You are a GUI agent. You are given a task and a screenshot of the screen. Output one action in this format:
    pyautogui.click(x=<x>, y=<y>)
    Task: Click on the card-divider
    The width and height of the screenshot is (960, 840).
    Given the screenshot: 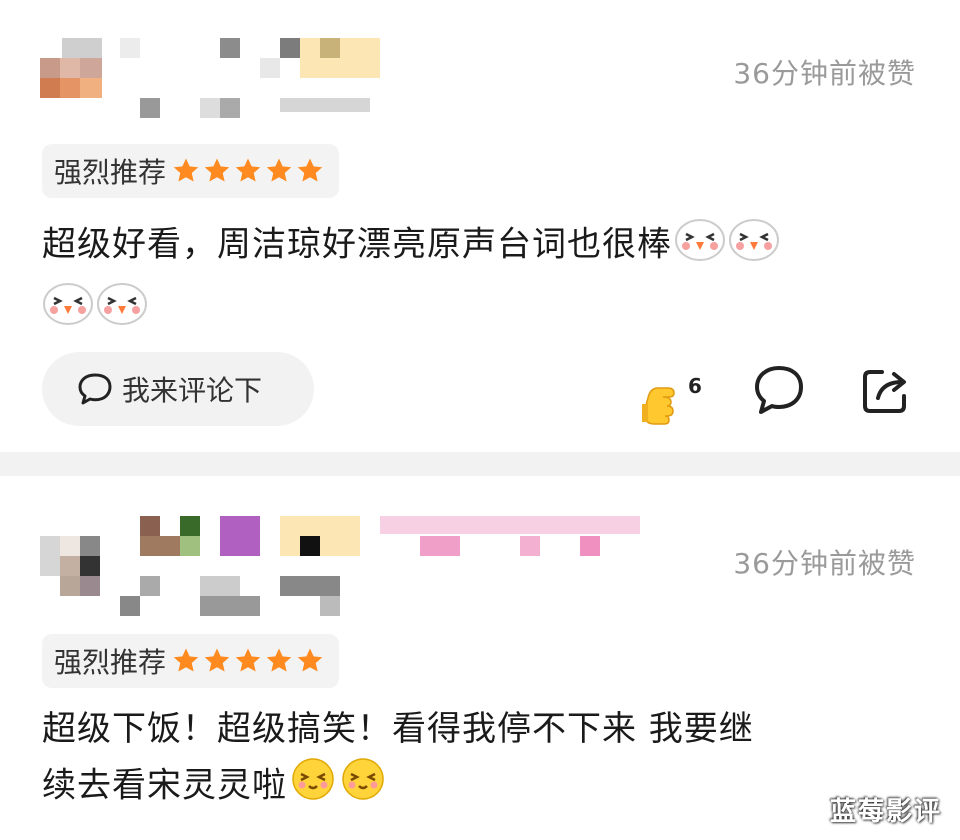 What is the action you would take?
    pyautogui.click(x=480, y=464)
    